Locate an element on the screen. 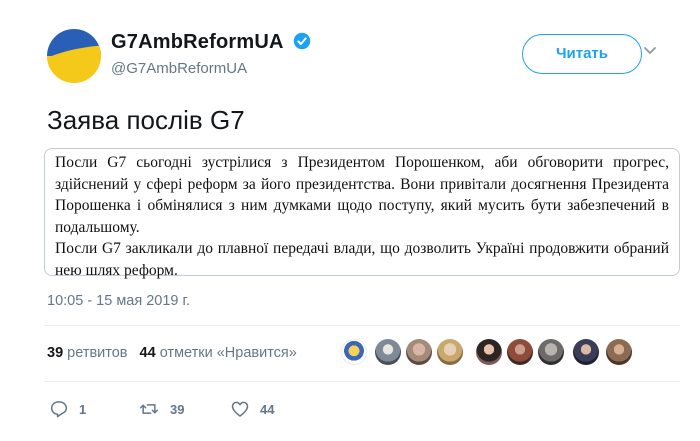 The width and height of the screenshot is (700, 441). tweet-header: G7AmbReformUA @G7AmbReformUA Читать is located at coordinates (352, 57).